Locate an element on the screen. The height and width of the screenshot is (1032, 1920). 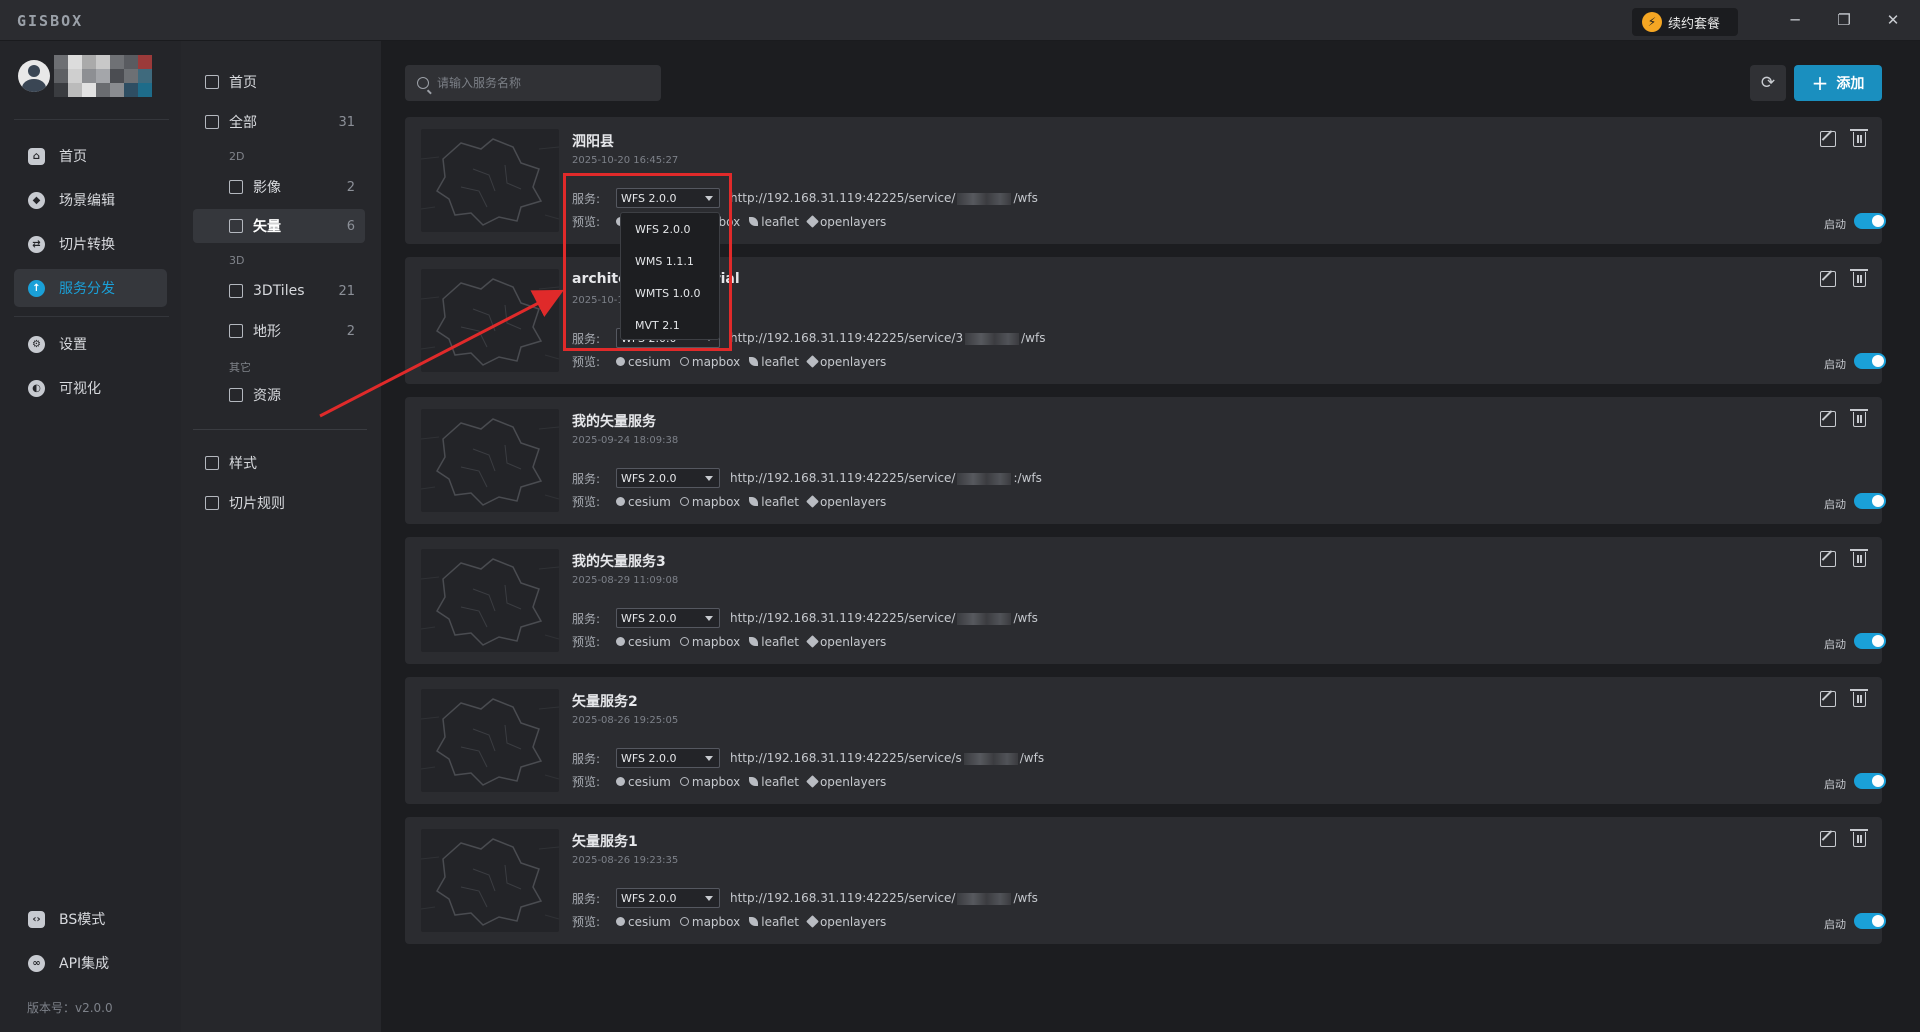
openlayers-icon is located at coordinates (812, 221).